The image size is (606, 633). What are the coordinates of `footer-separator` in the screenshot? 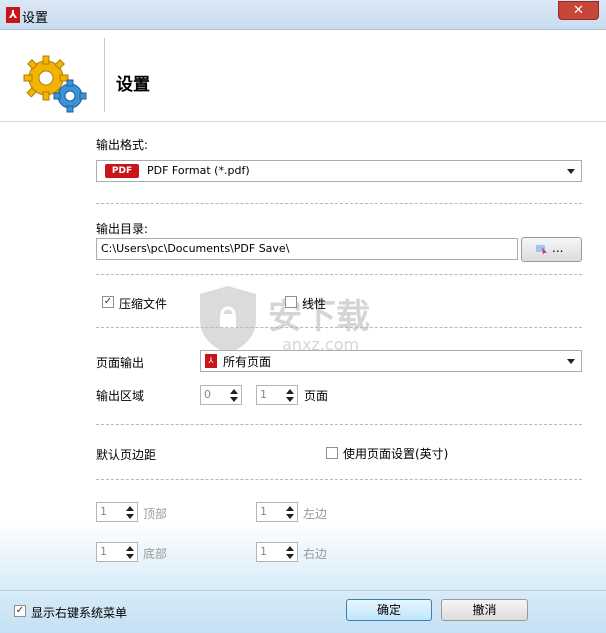 It's located at (303, 590).